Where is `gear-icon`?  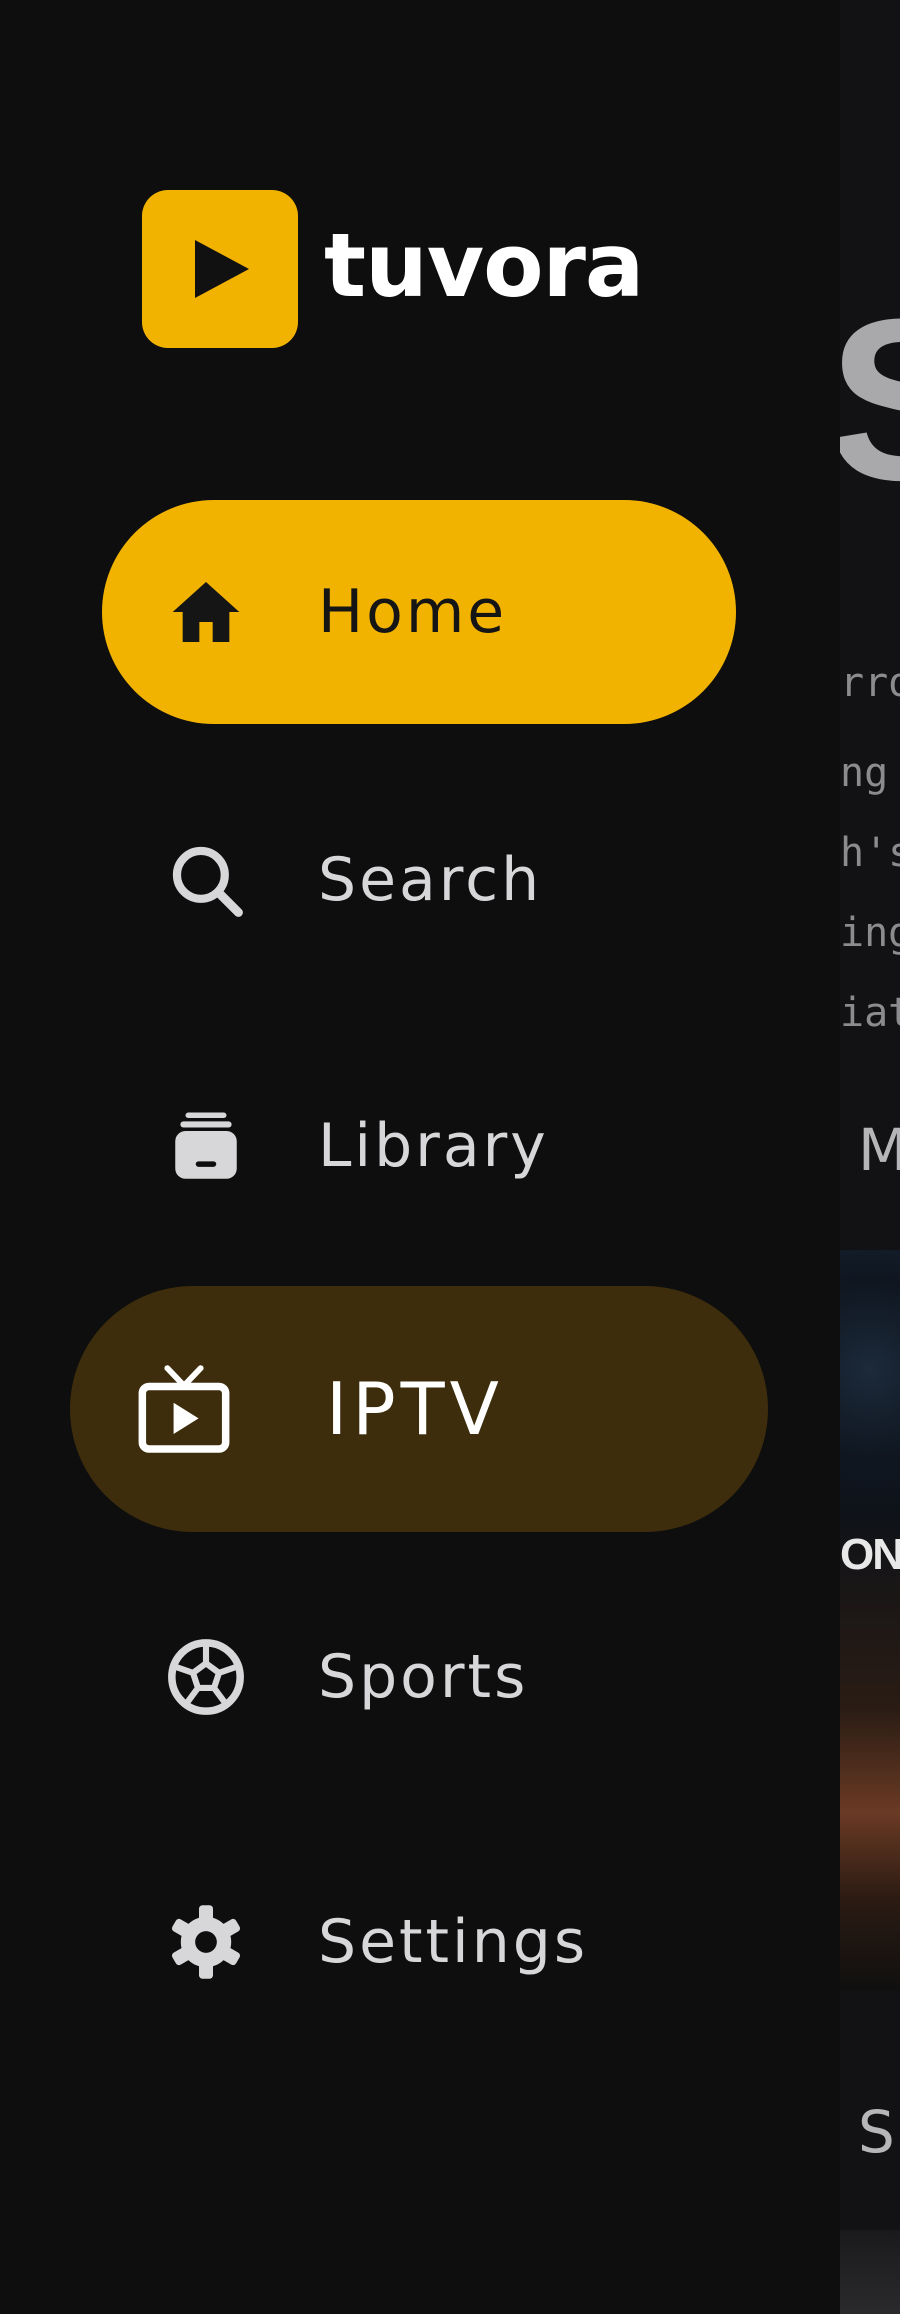
gear-icon is located at coordinates (206, 1942).